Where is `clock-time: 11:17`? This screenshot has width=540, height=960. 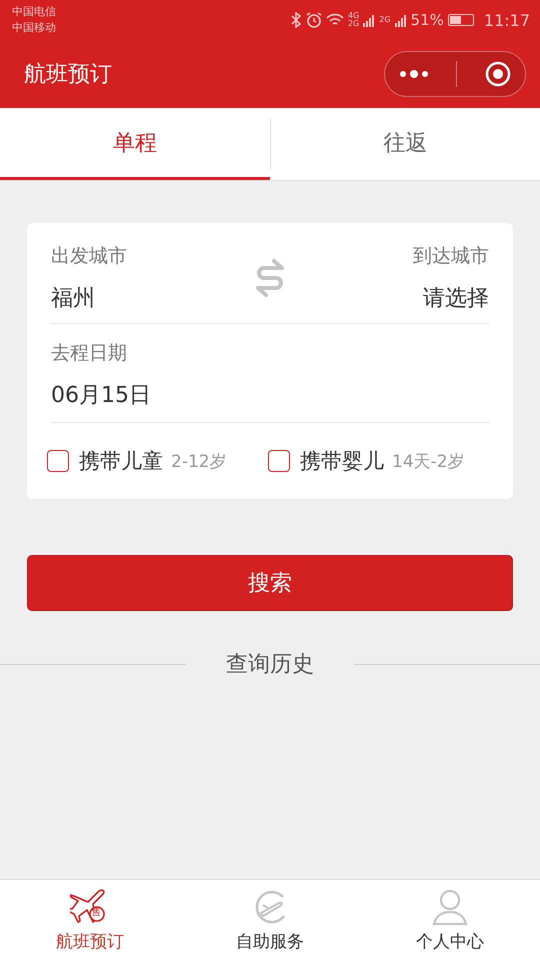
clock-time: 11:17 is located at coordinates (507, 20).